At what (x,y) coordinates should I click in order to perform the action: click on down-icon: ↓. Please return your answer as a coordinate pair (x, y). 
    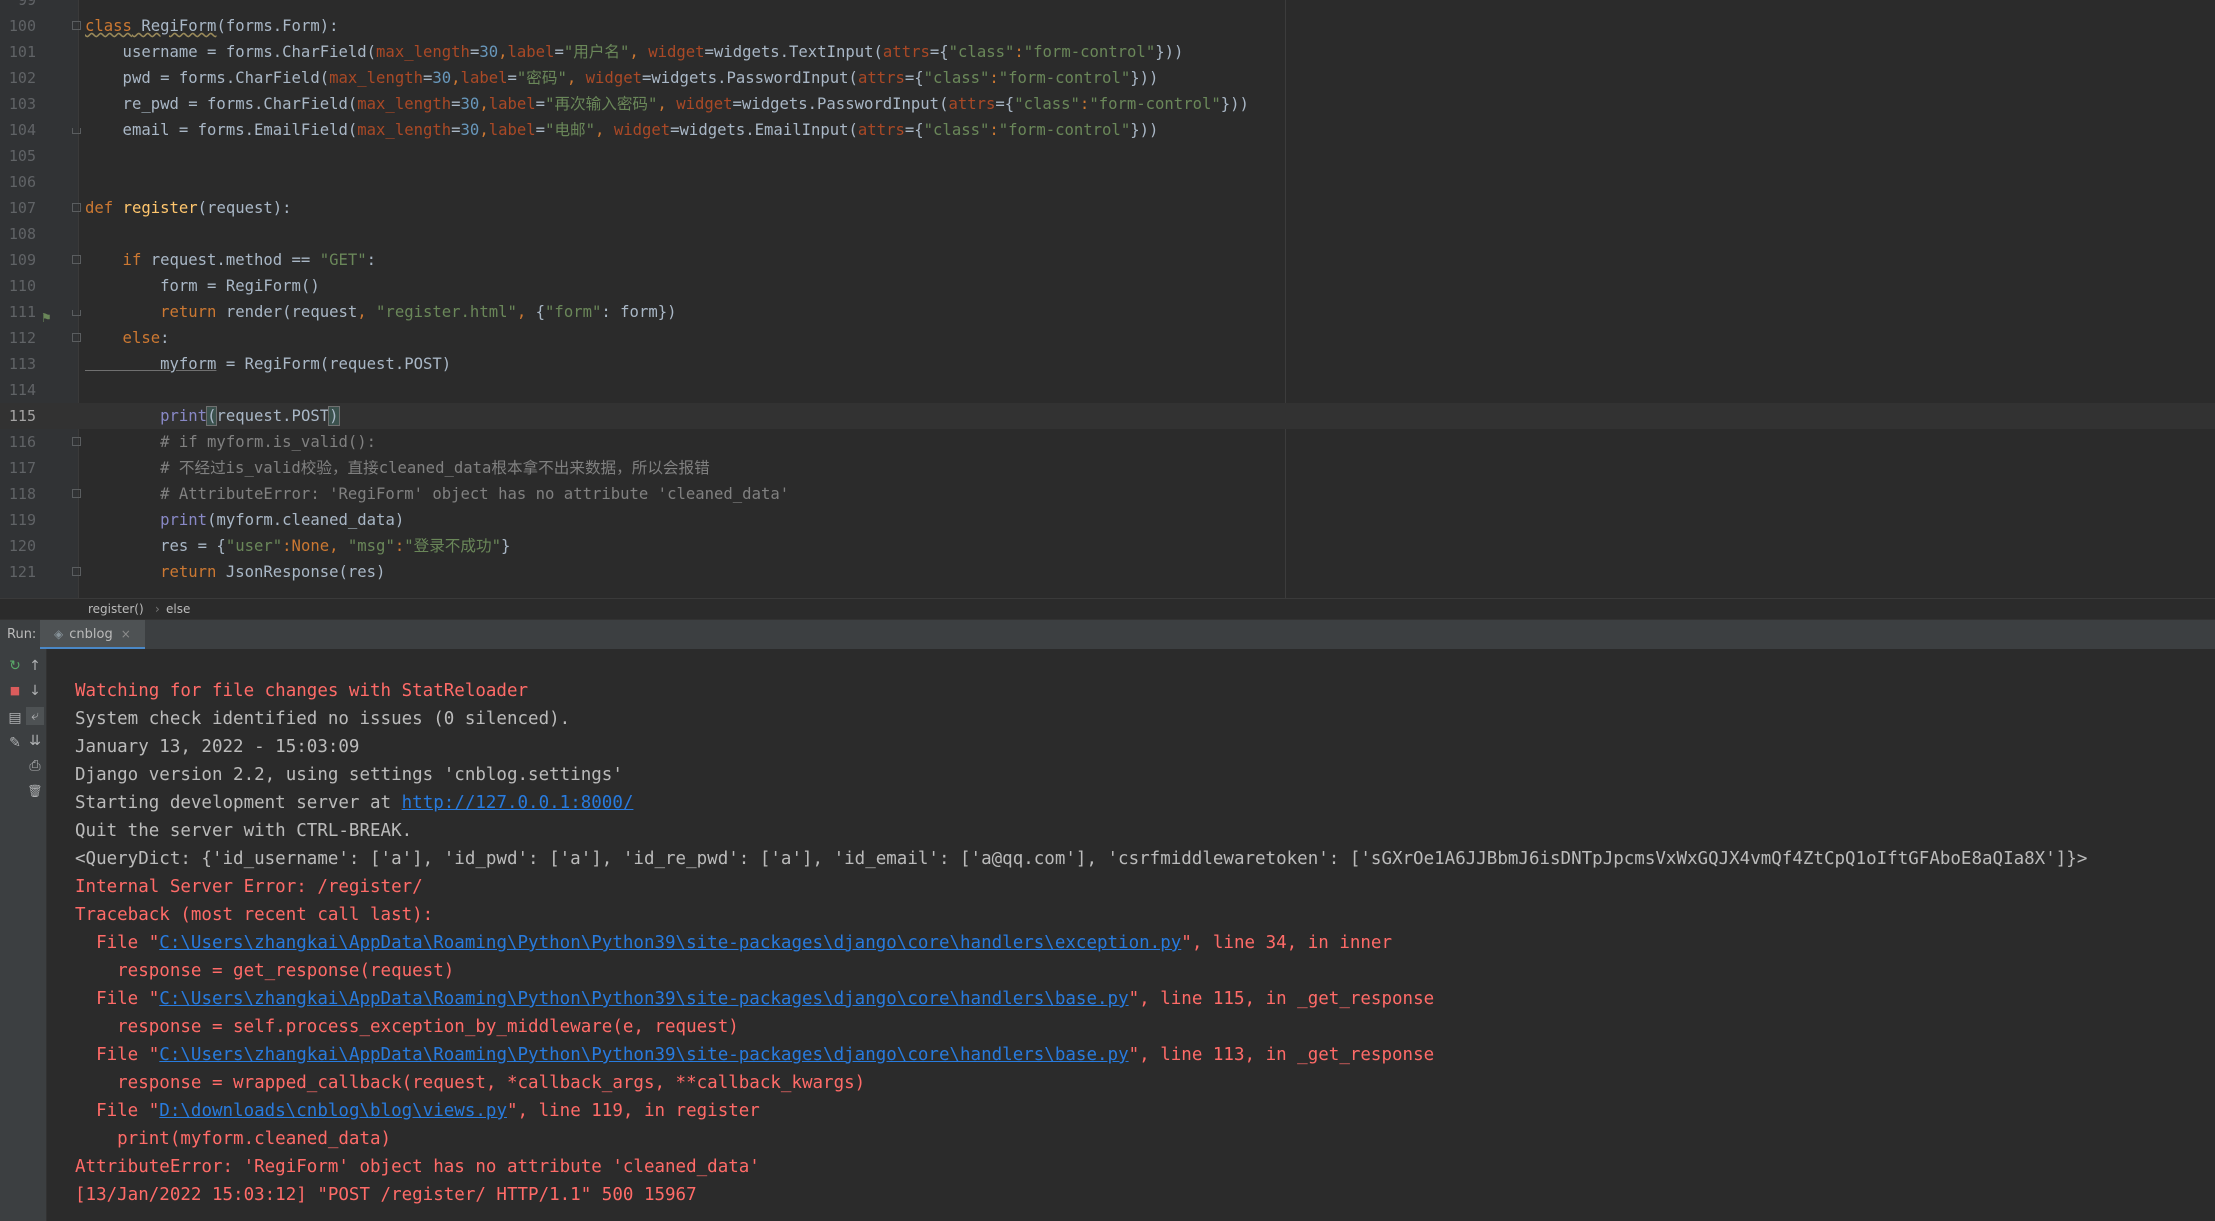
    Looking at the image, I should click on (35, 691).